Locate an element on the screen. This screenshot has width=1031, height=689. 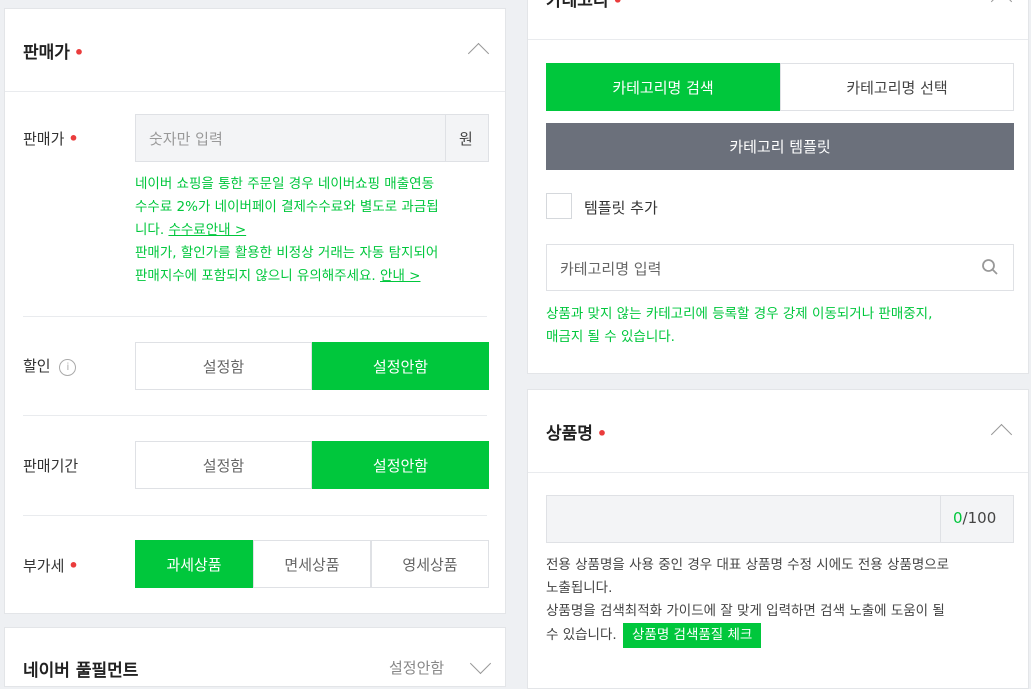
discount-toggle: 설정함 설정안함 is located at coordinates (312, 366).